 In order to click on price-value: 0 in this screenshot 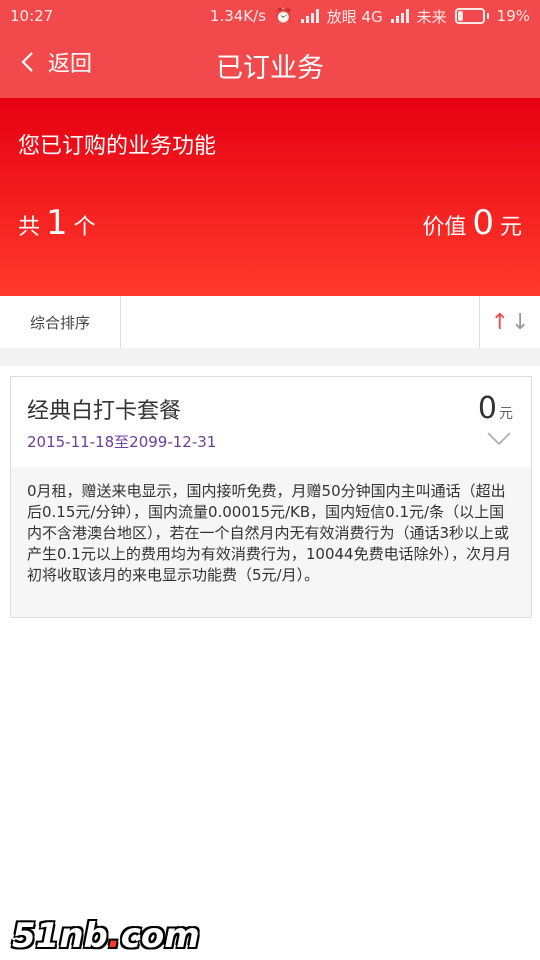, I will do `click(487, 408)`.